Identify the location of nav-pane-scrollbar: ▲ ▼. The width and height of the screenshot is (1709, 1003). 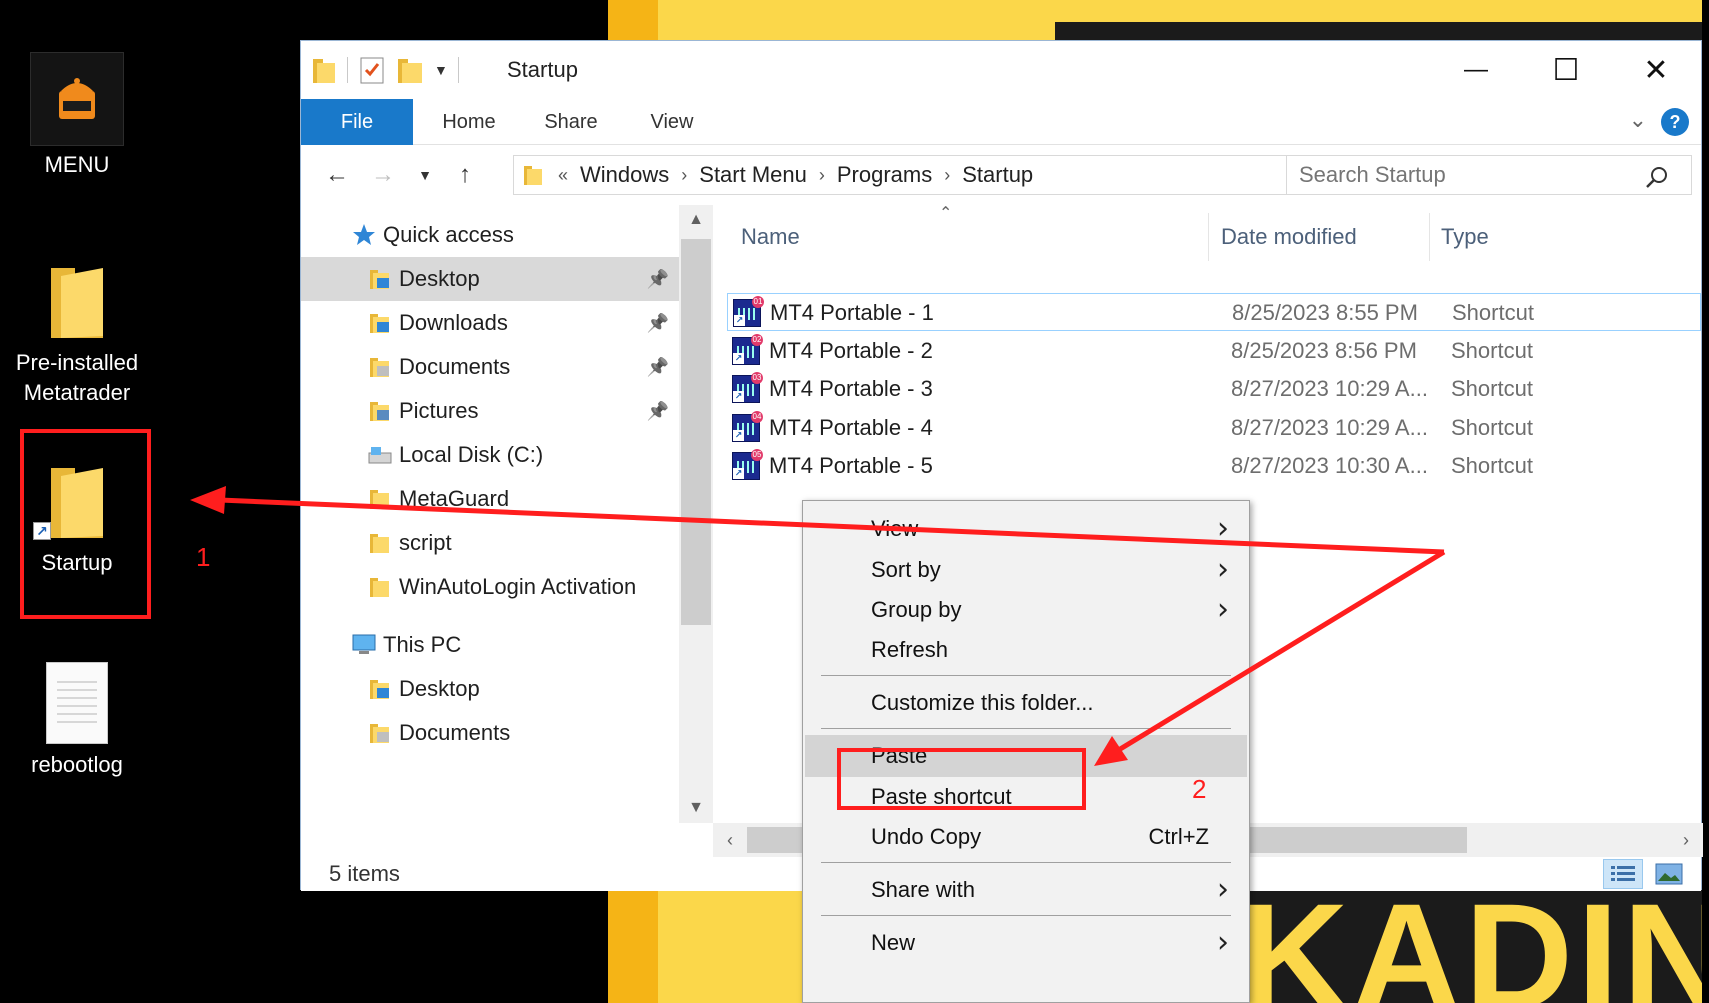
(696, 514).